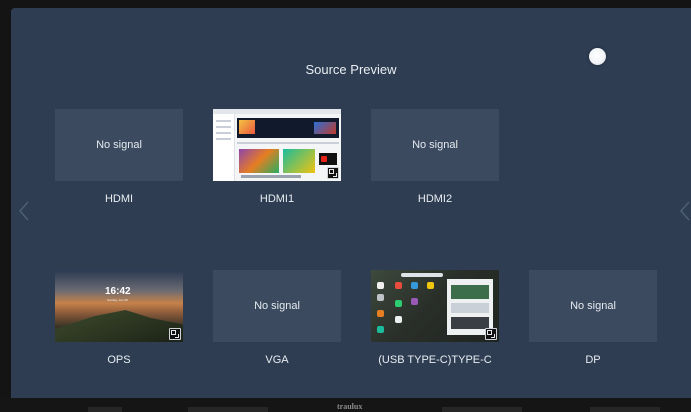 Image resolution: width=691 pixels, height=412 pixels. What do you see at coordinates (350, 406) in the screenshot?
I see `brand-logo: traulux` at bounding box center [350, 406].